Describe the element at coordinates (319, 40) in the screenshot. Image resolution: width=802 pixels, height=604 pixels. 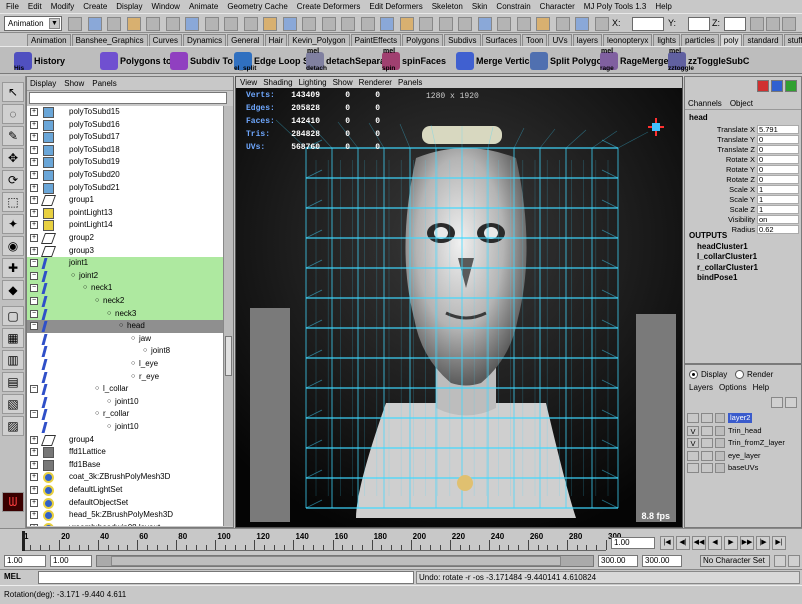
I see `shelf-tab-kevin-polygon: Kevin_Polygon` at that location.